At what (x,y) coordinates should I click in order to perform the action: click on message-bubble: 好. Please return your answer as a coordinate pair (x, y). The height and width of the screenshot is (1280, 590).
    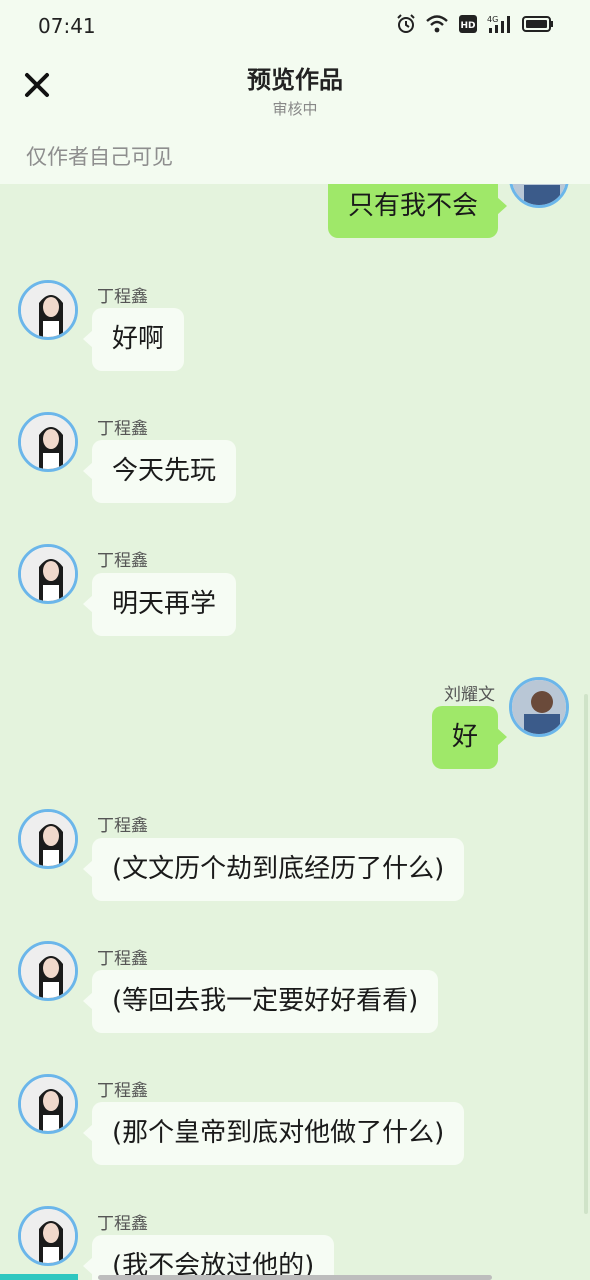
    Looking at the image, I should click on (469, 737).